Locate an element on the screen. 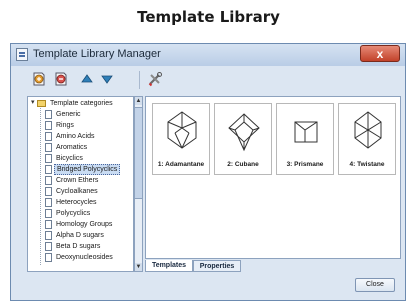 This screenshot has width=417, height=307. tree-item: Deoxynucleosides is located at coordinates (80, 257).